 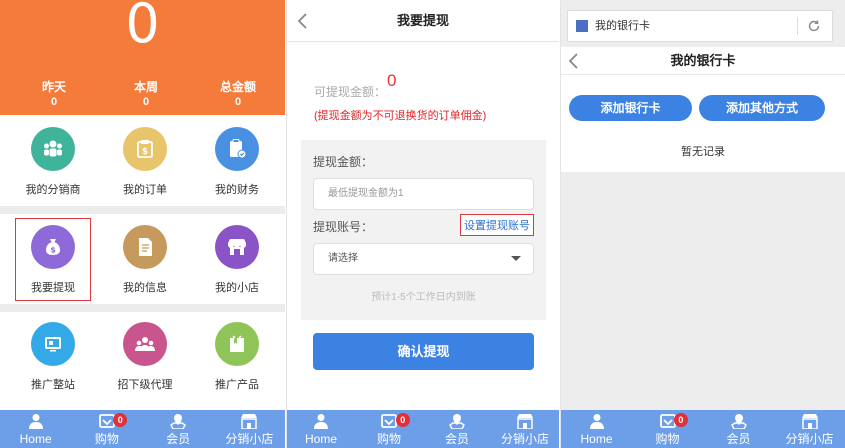 I want to click on order-icon: $, so click(x=145, y=149).